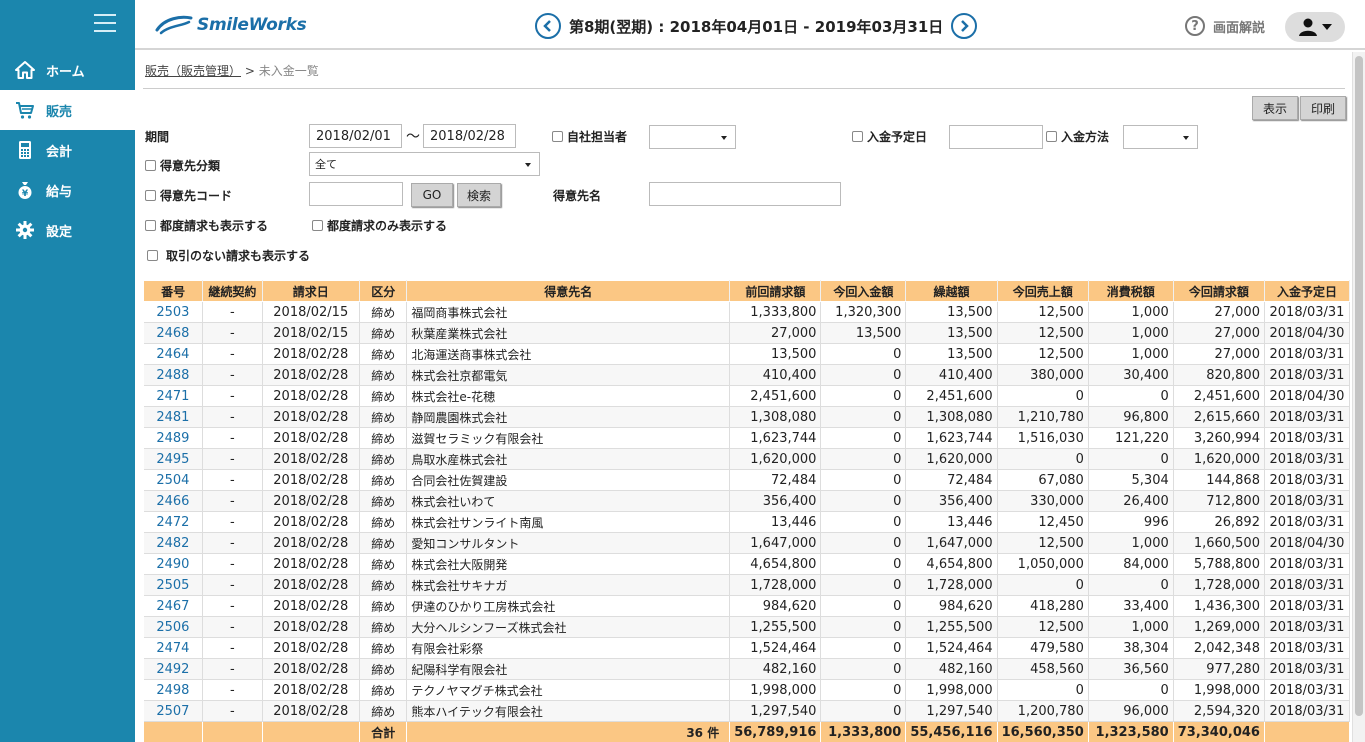  I want to click on invoice-number-link: 2498, so click(173, 690).